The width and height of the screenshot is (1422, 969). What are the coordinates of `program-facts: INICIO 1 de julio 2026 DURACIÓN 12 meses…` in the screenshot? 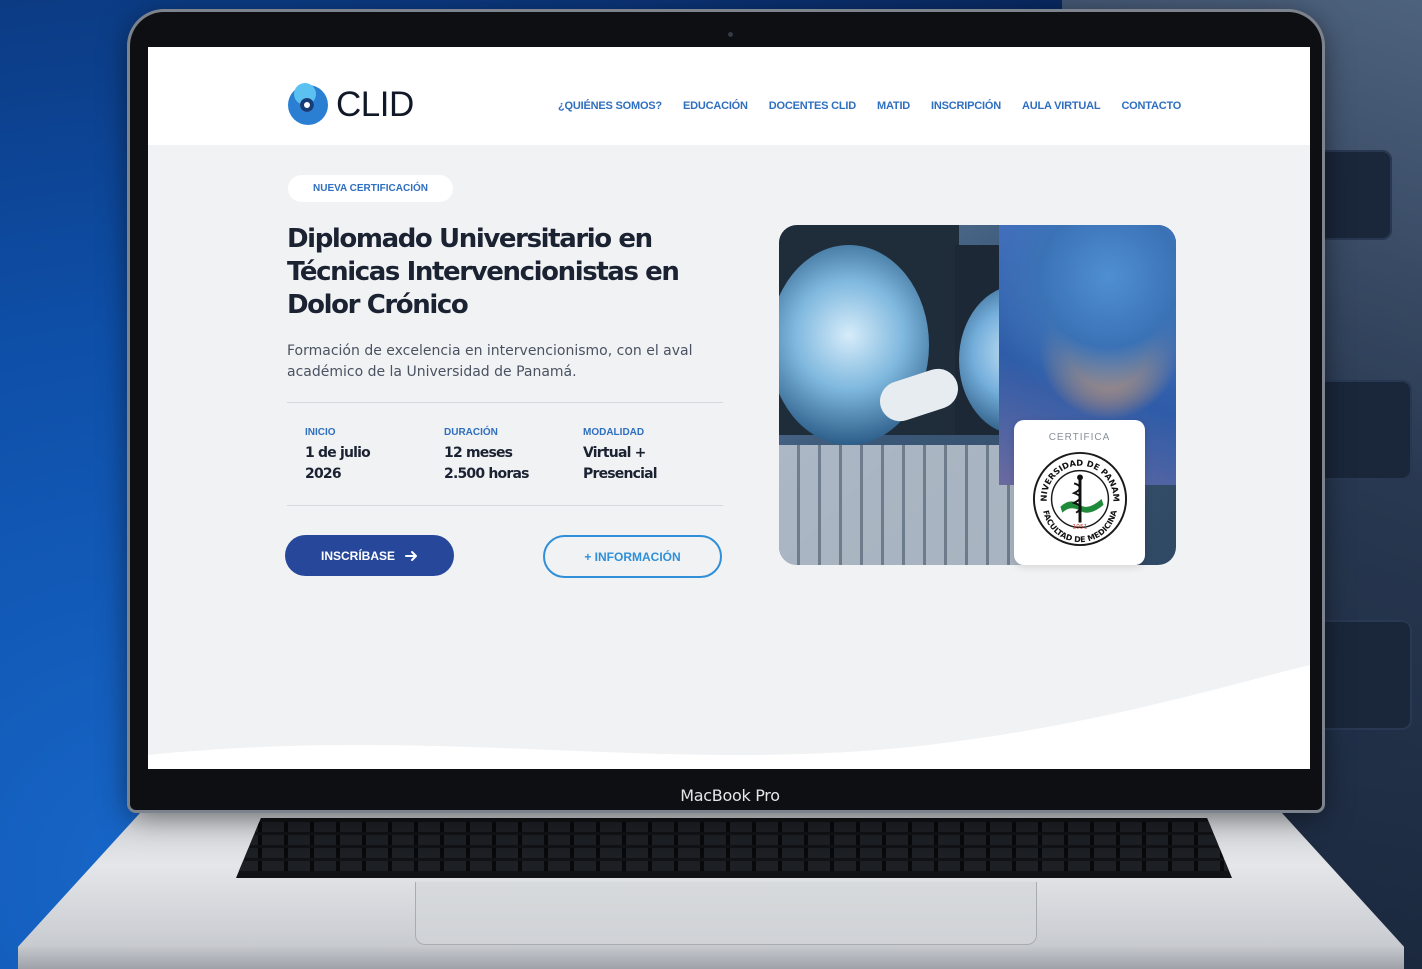 It's located at (513, 456).